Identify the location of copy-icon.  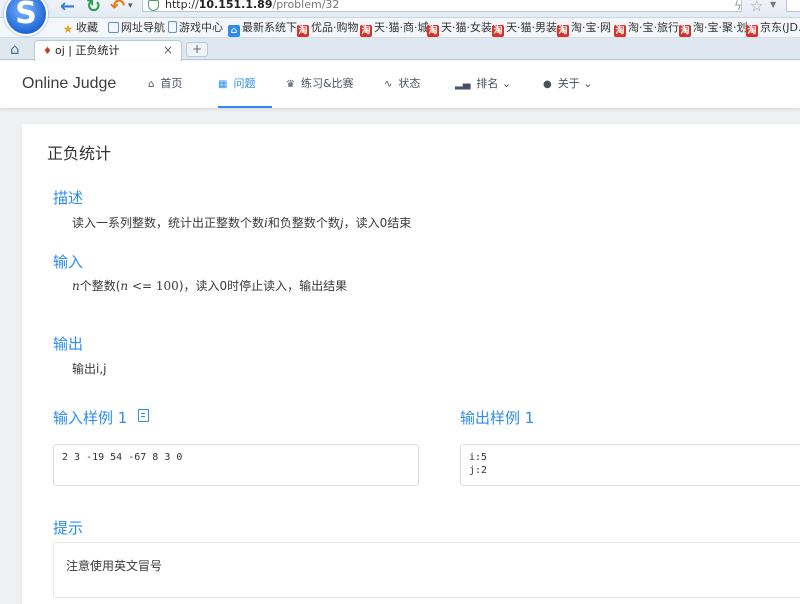
(143, 415).